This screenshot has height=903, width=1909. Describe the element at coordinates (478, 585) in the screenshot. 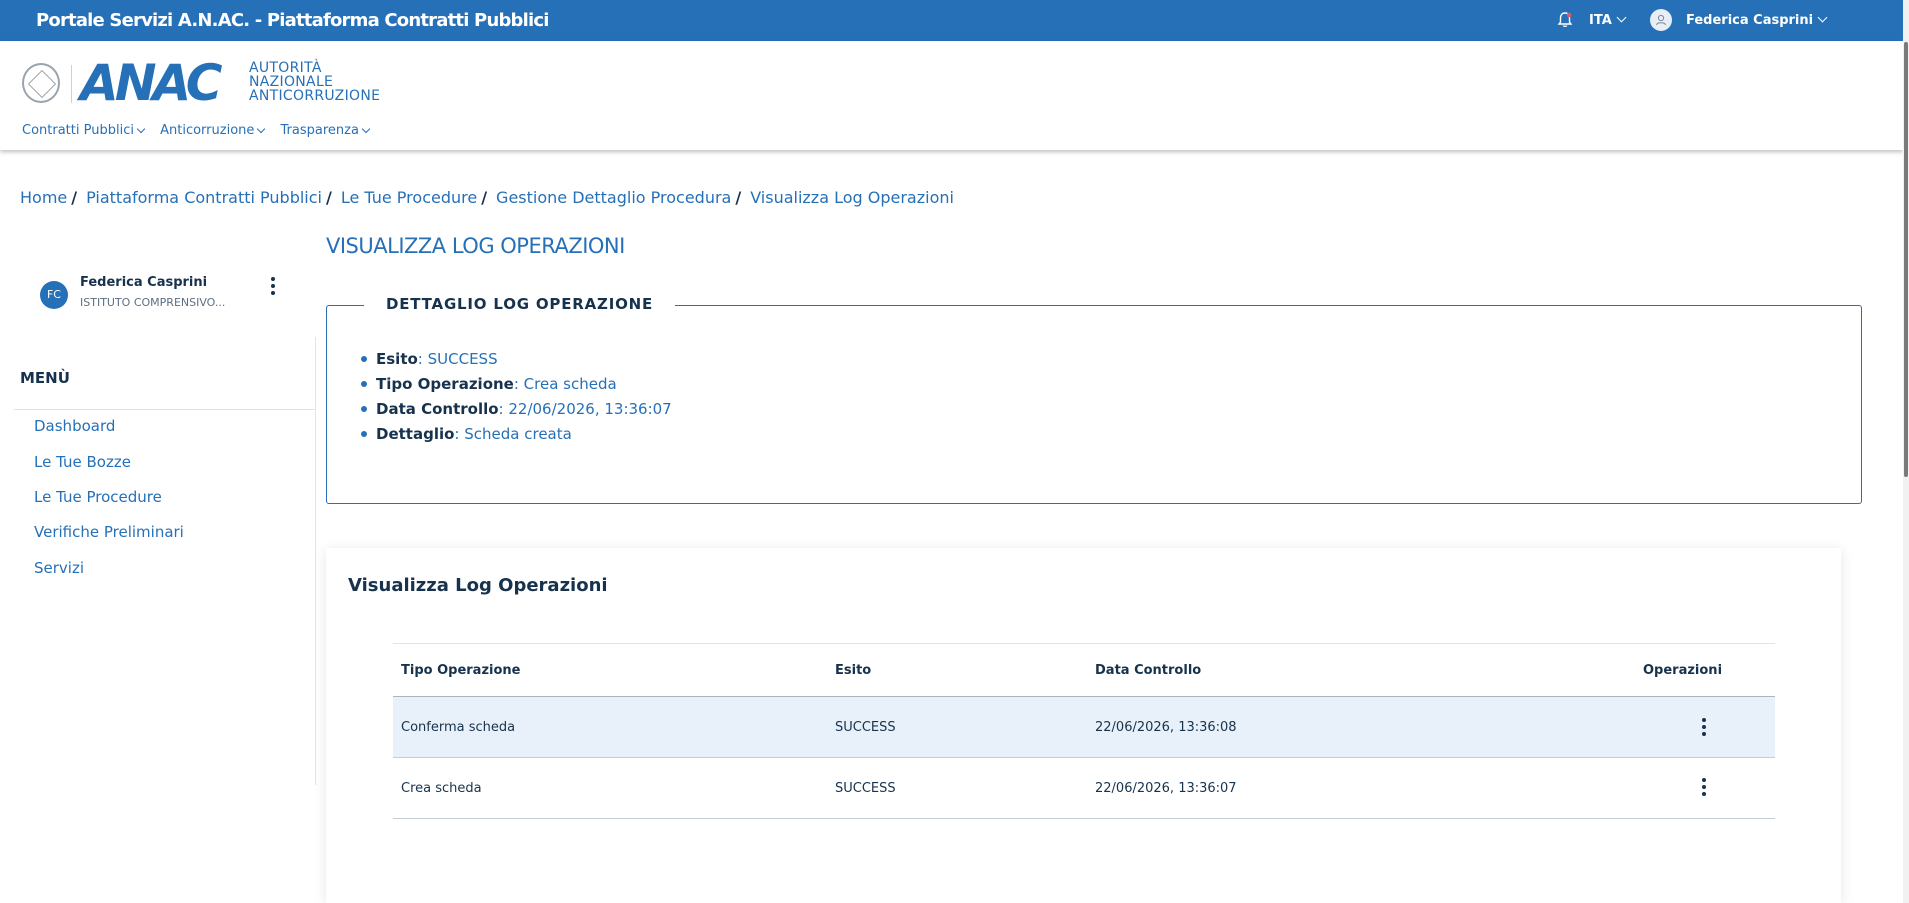

I see `log-card-title: Visualizza Log Operazioni` at that location.